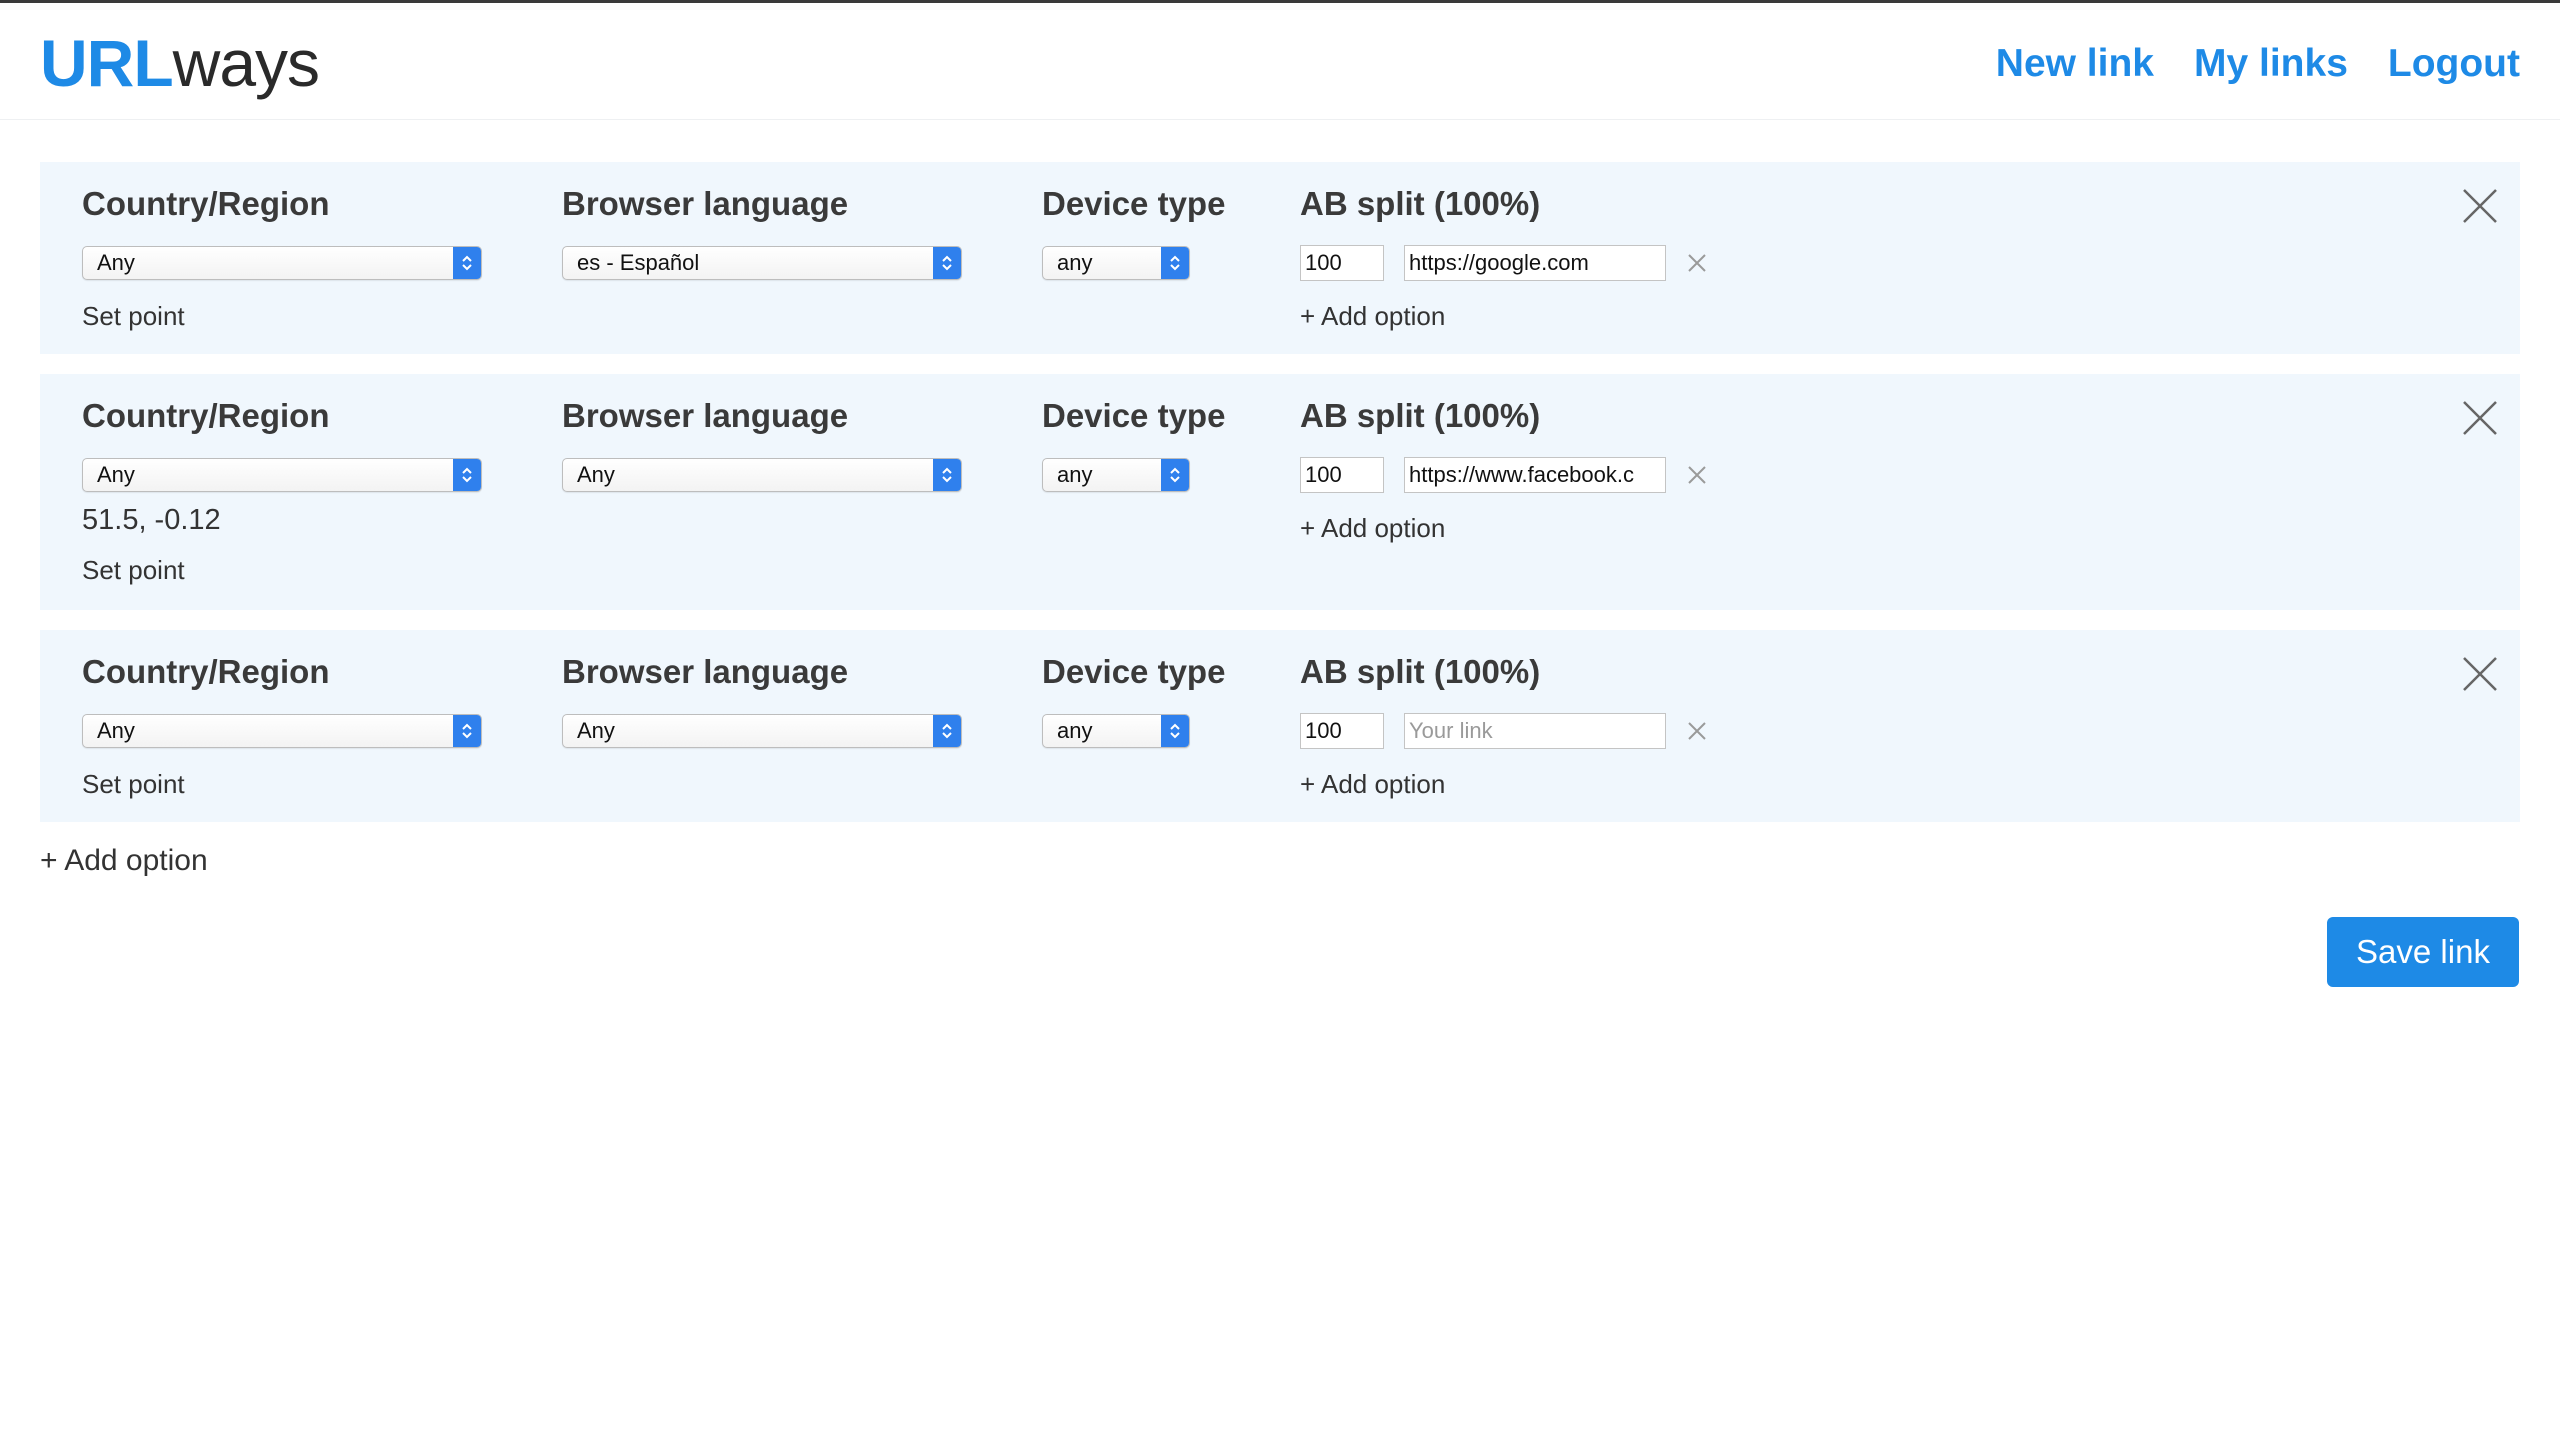 Image resolution: width=2560 pixels, height=1434 pixels. I want to click on destination-url-input: https://www.facebook.c, so click(1535, 475).